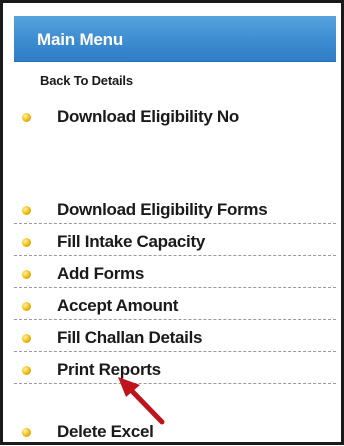  Describe the element at coordinates (118, 305) in the screenshot. I see `menu-item-label: Accept Amount` at that location.